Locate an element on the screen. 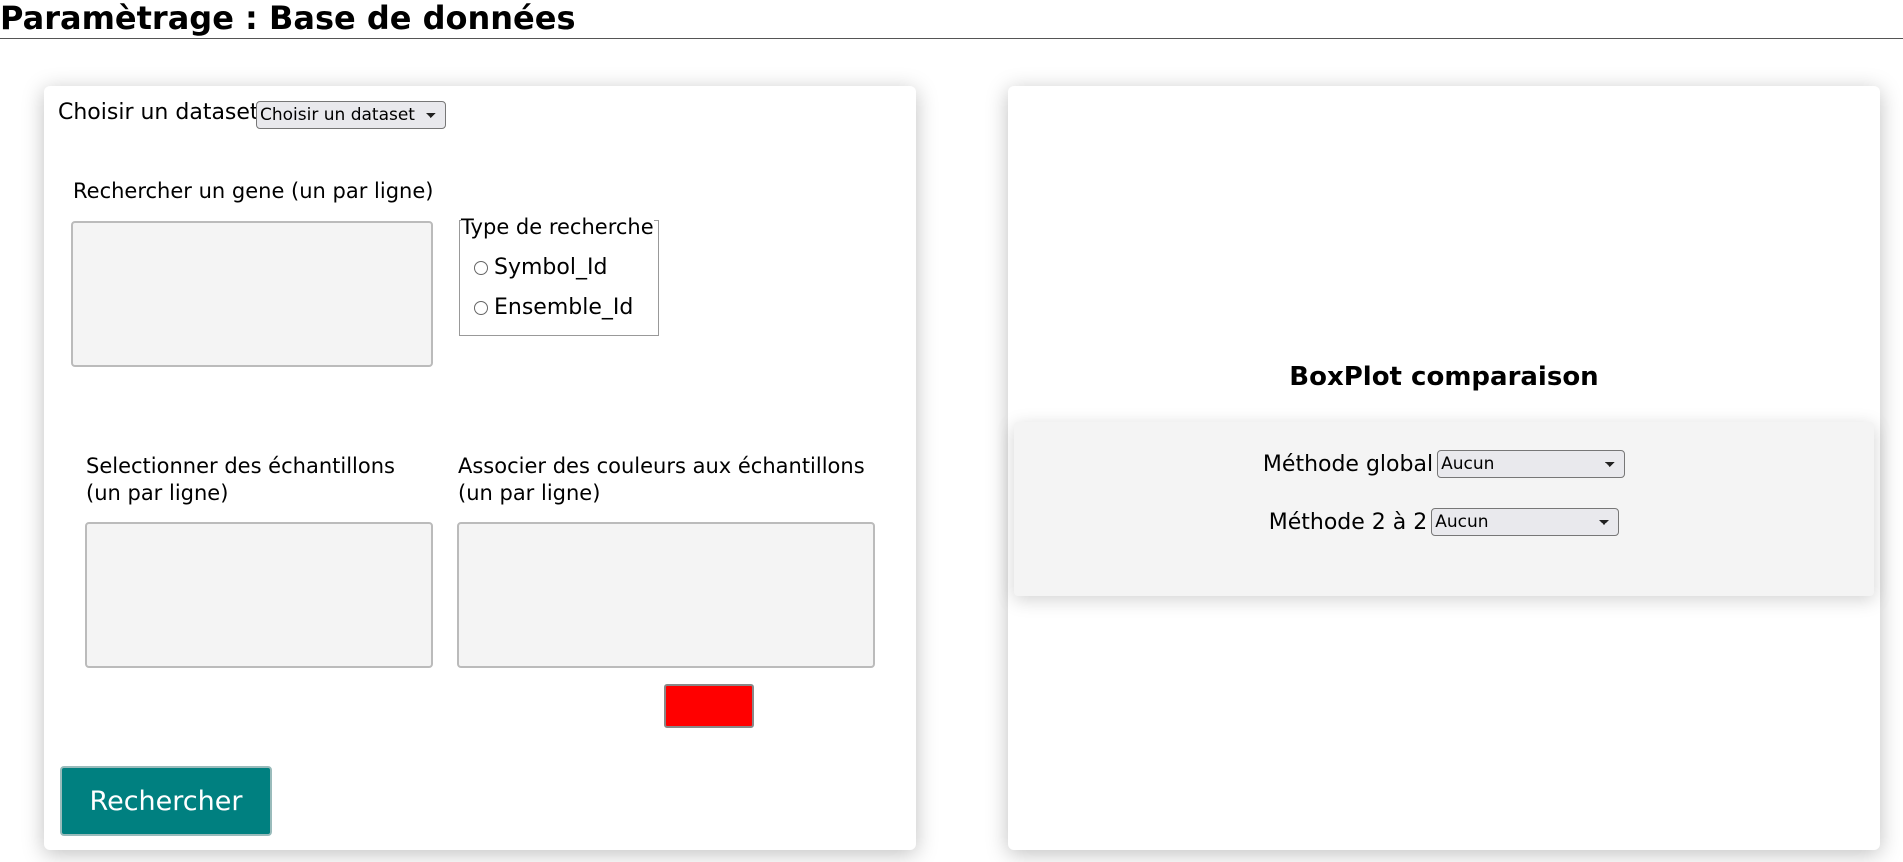 This screenshot has height=862, width=1903. pairwise-method-label: Méthode 2 à 2 is located at coordinates (1348, 522).